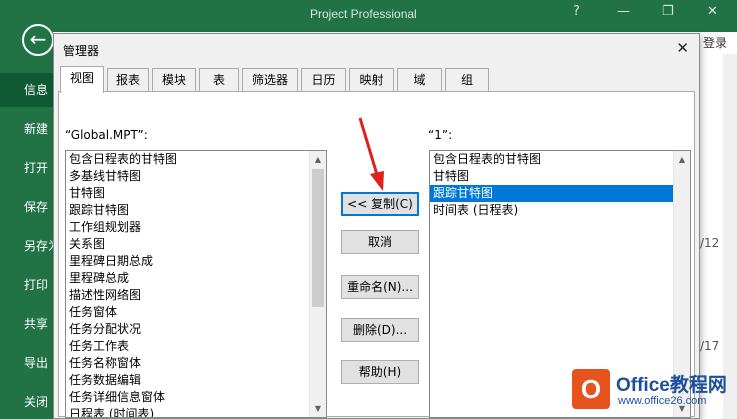 This screenshot has height=419, width=737. What do you see at coordinates (323, 80) in the screenshot?
I see `tab-calendars: 日历` at bounding box center [323, 80].